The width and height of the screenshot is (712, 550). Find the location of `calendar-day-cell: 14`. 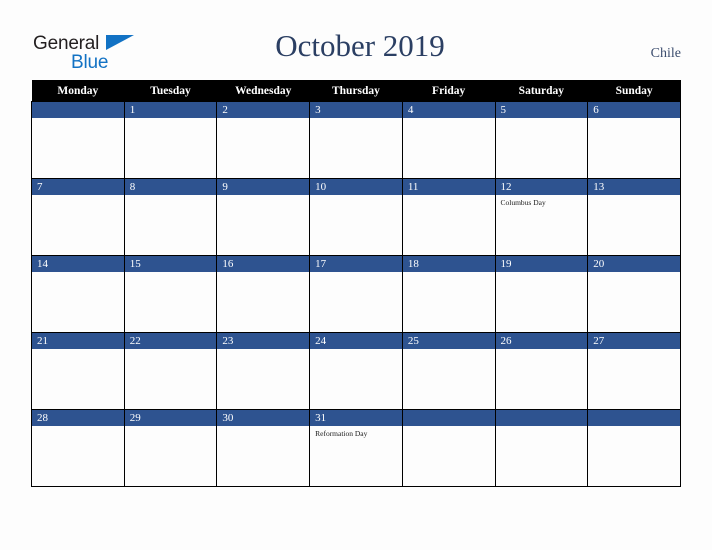

calendar-day-cell: 14 is located at coordinates (78, 294).